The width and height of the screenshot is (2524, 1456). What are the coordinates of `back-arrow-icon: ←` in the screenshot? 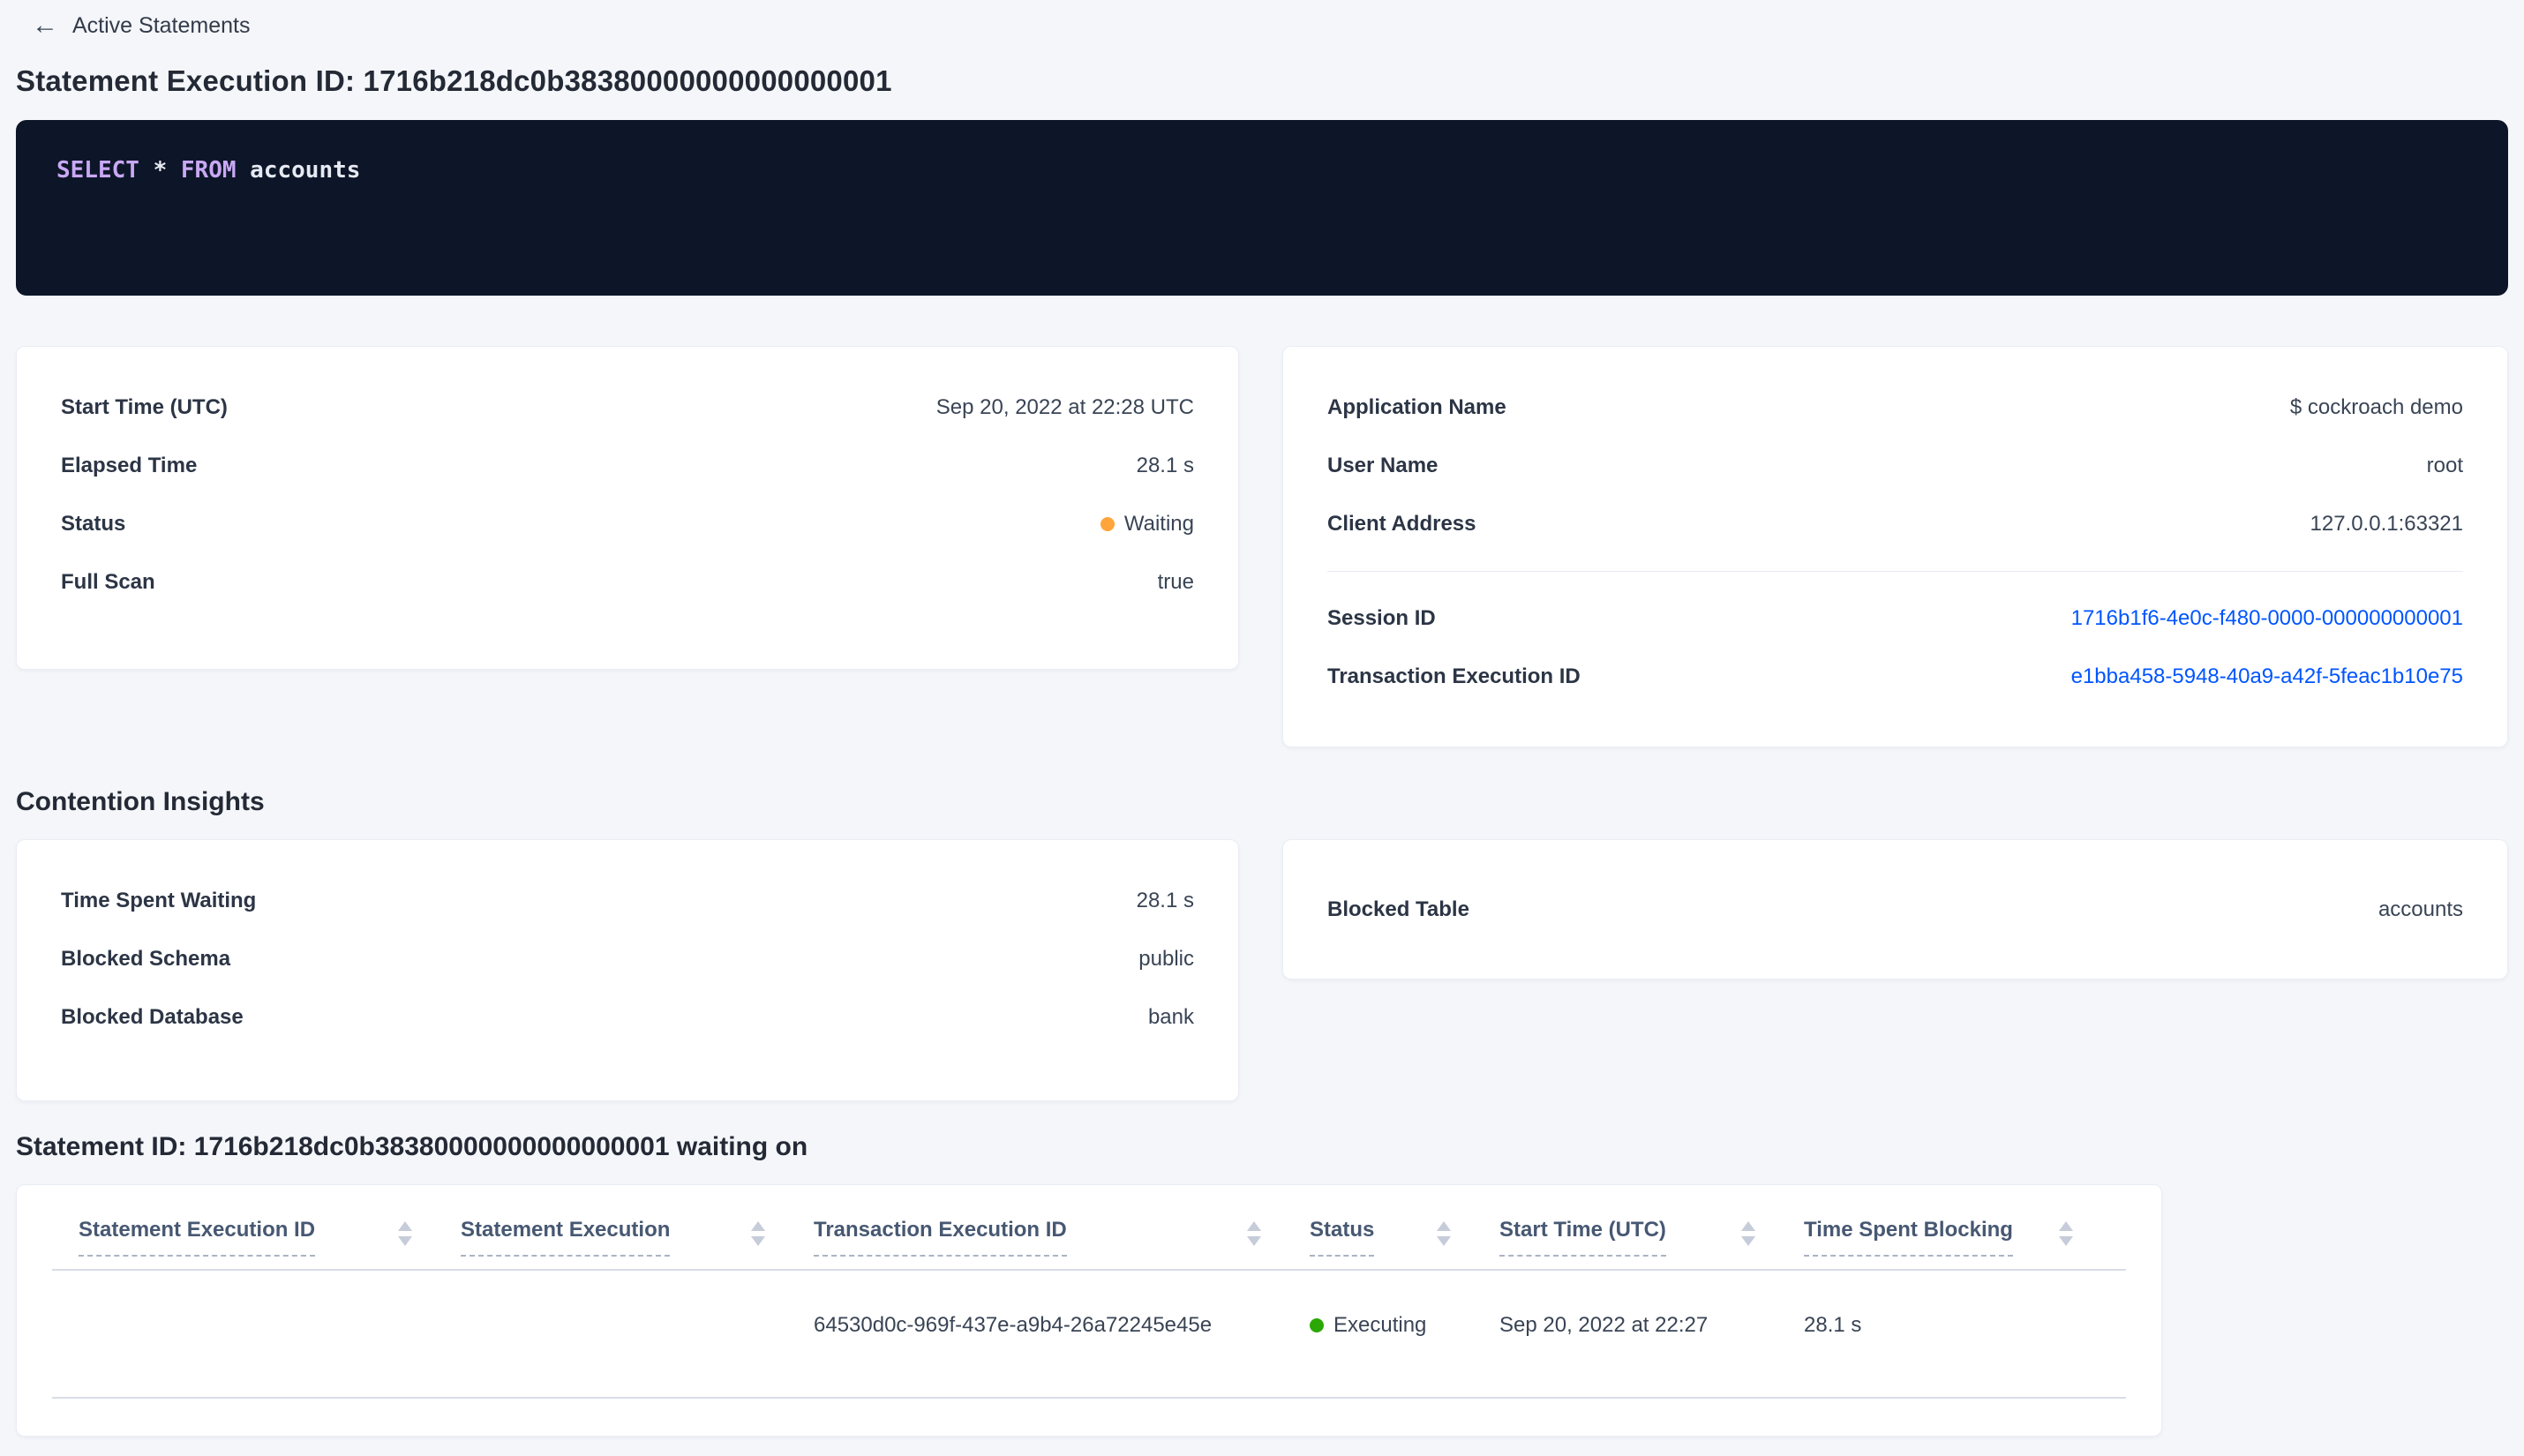 It's located at (45, 25).